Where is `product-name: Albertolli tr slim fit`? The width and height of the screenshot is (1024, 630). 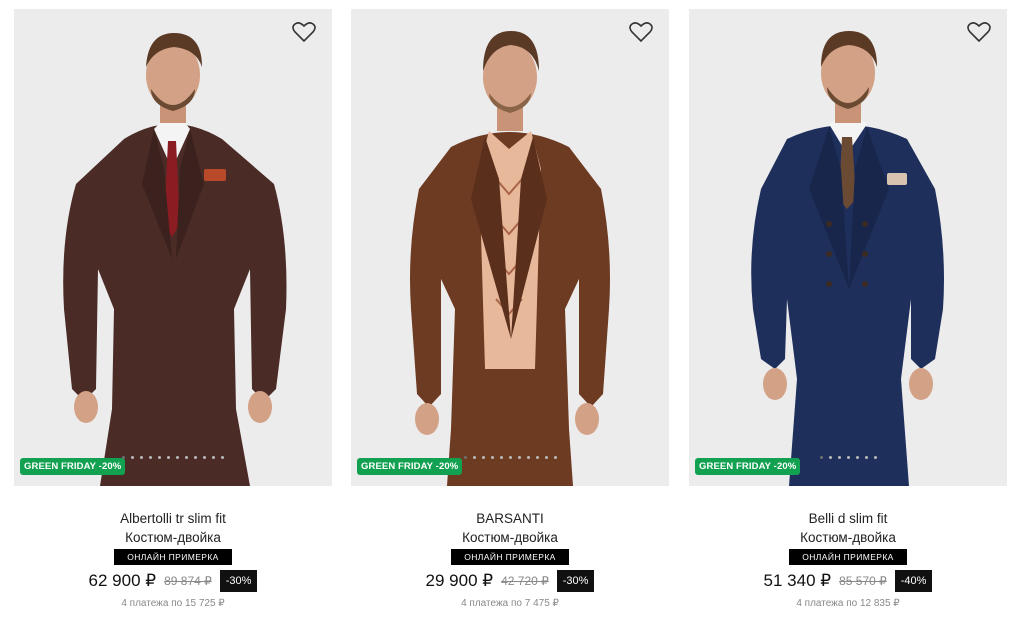
product-name: Albertolli tr slim fit is located at coordinates (173, 518).